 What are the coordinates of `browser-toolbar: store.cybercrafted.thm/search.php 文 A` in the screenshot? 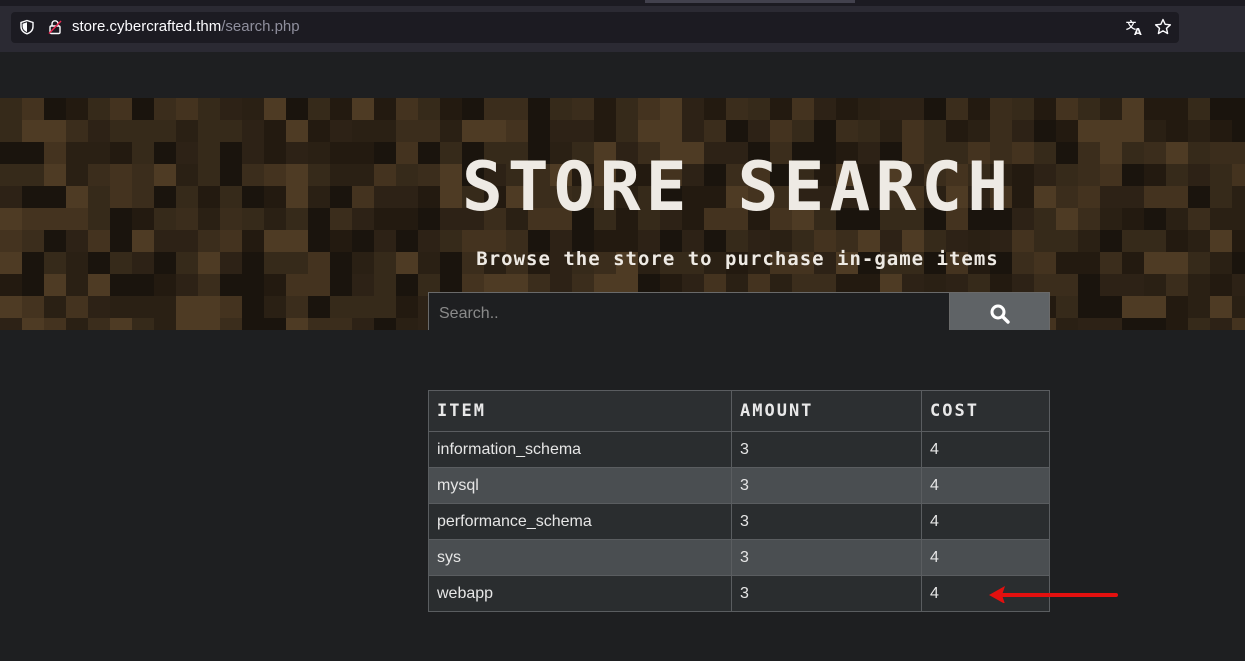 It's located at (622, 26).